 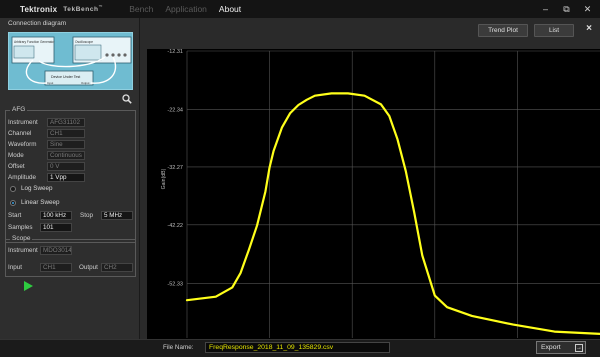 I want to click on scope-device-label: Oscilloscope, so click(x=84, y=42).